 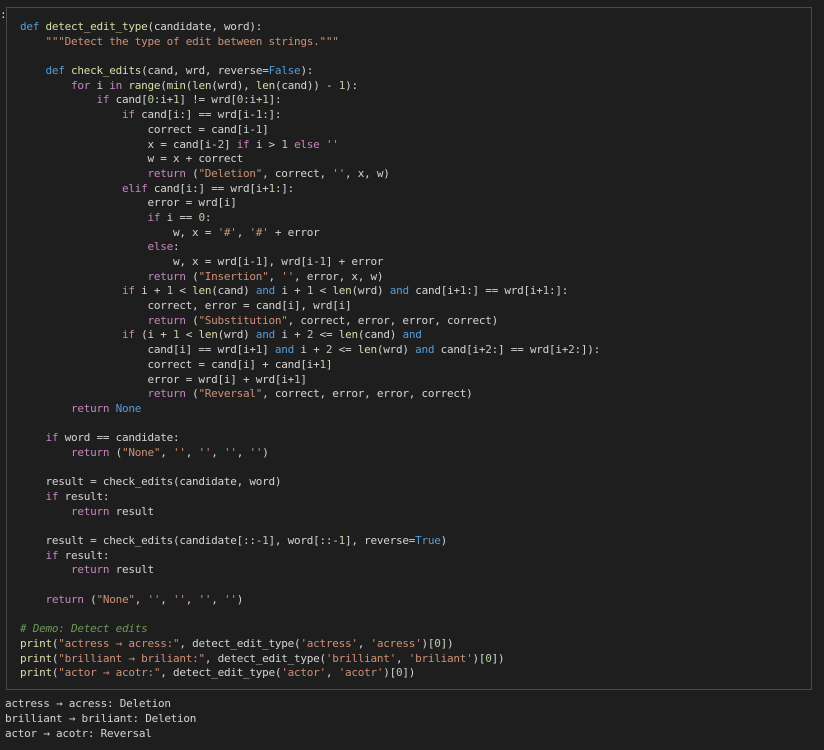 I want to click on code-token: , correct, error, error, correct), so click(x=367, y=394).